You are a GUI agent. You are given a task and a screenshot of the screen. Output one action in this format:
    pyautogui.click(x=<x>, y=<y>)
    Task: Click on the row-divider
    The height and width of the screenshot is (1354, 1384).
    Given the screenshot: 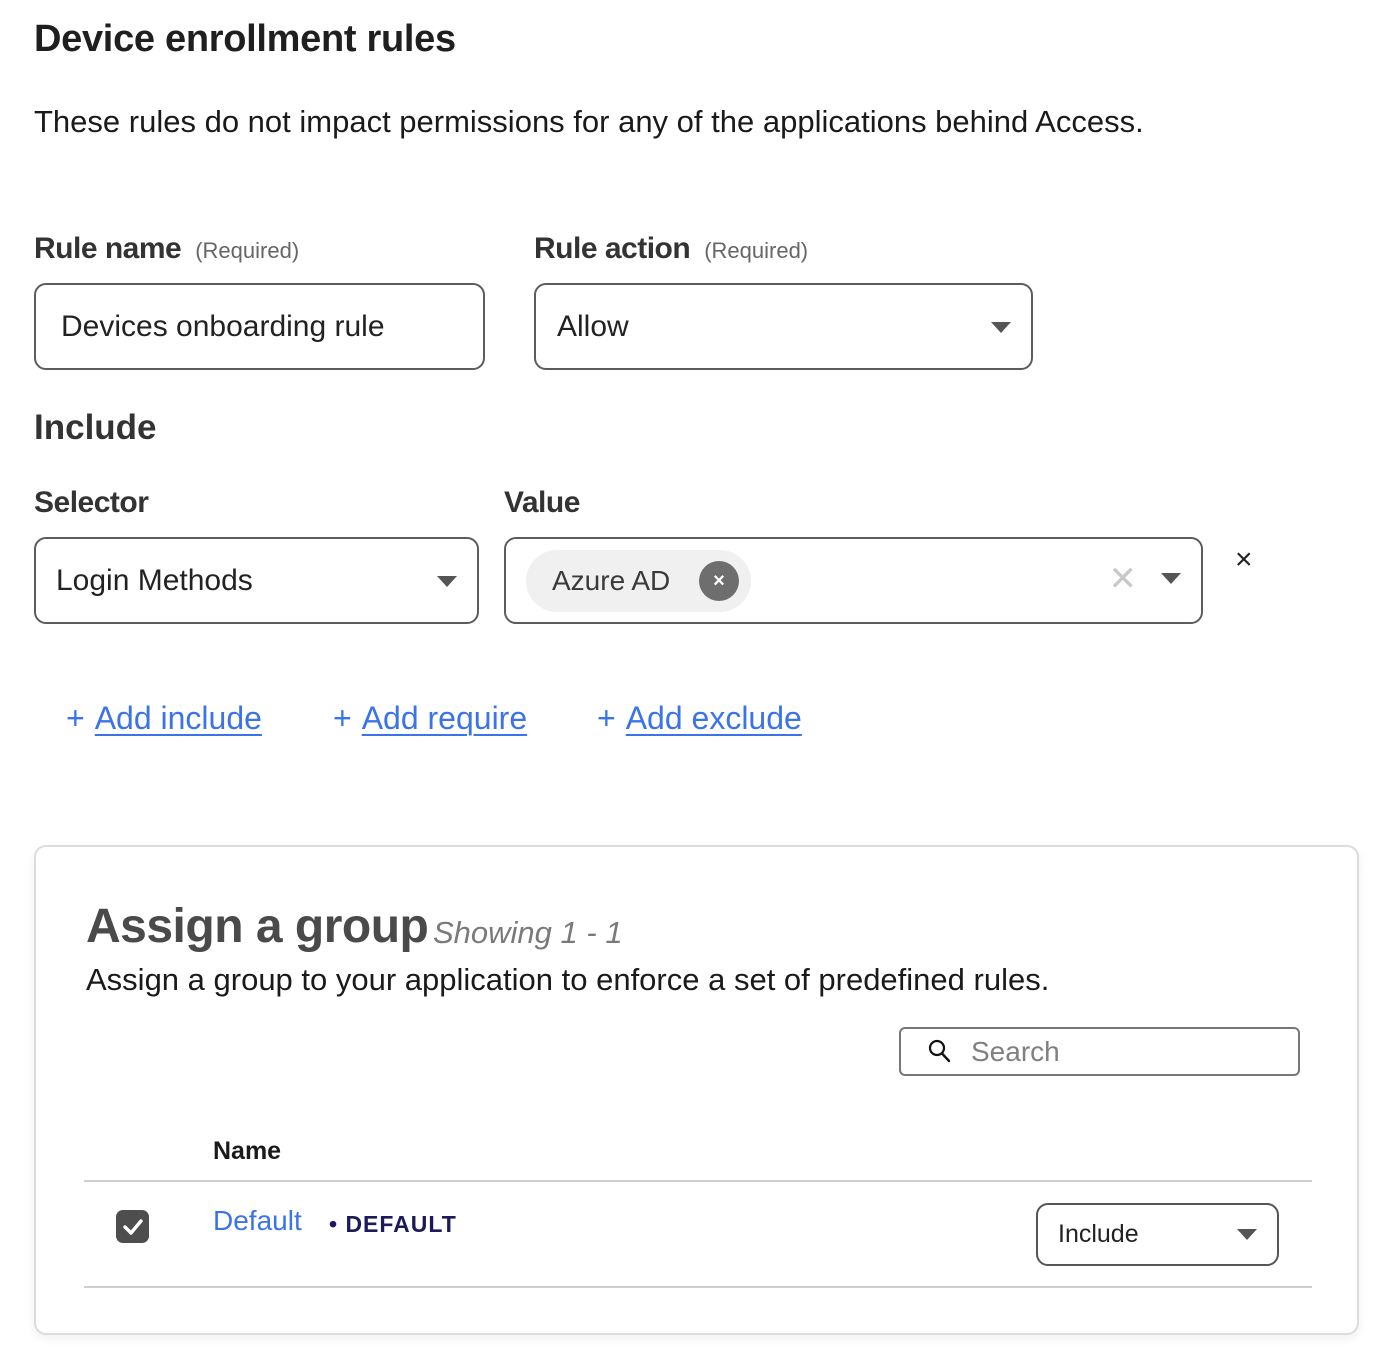 What is the action you would take?
    pyautogui.click(x=698, y=1287)
    